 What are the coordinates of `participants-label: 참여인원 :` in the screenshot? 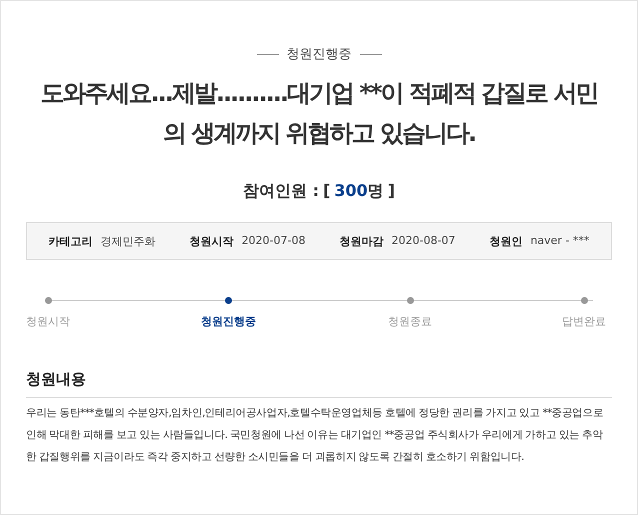 It's located at (281, 191).